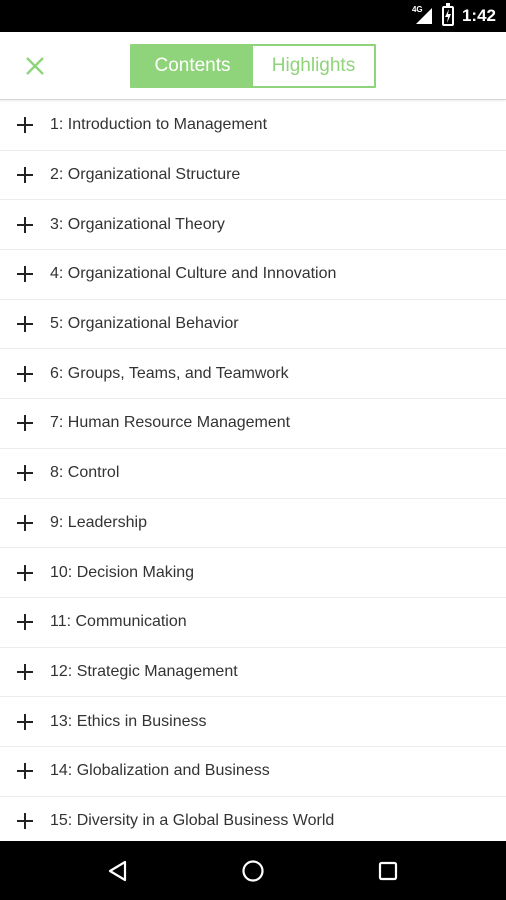  What do you see at coordinates (144, 324) in the screenshot?
I see `list-item-label: 5: Organizational Behavior` at bounding box center [144, 324].